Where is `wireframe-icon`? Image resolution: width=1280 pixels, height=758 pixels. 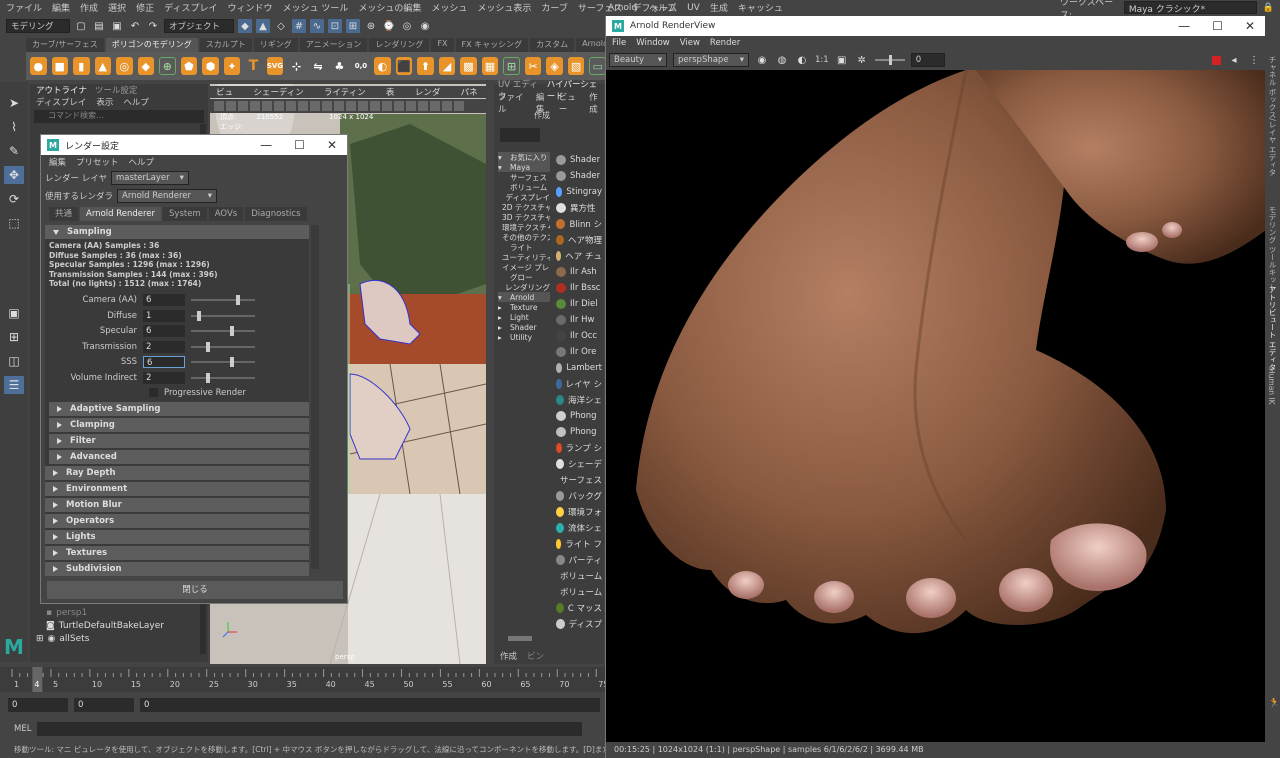
wireframe-icon is located at coordinates (339, 106).